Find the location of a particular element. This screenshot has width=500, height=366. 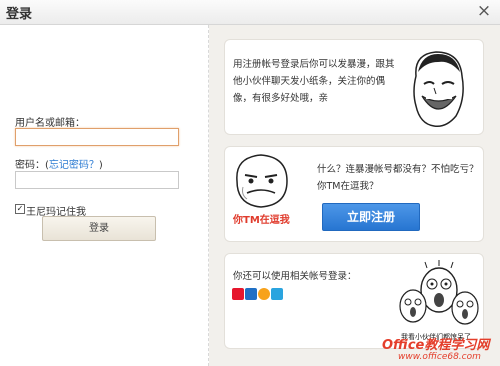

login-button: 登录 is located at coordinates (99, 228).